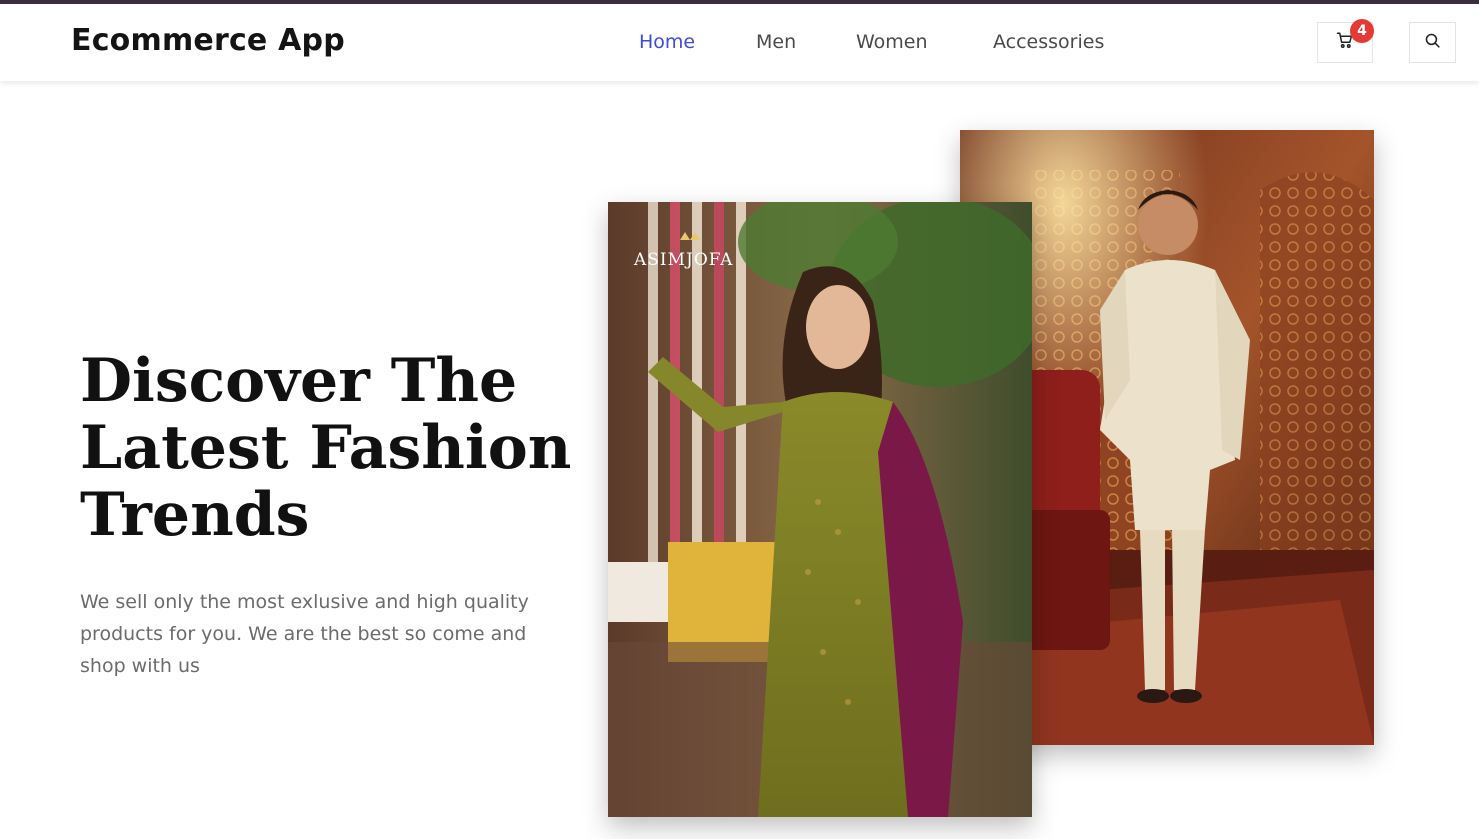 The image size is (1479, 839). I want to click on nav-link-women: Women, so click(892, 42).